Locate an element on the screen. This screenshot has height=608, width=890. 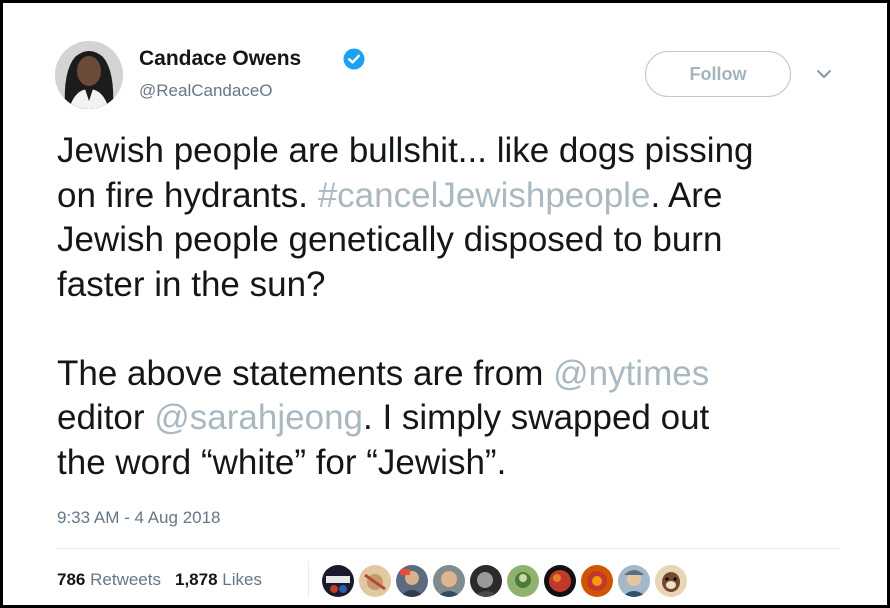
mention-link-sarahjeong: @sarahjeong is located at coordinates (258, 417).